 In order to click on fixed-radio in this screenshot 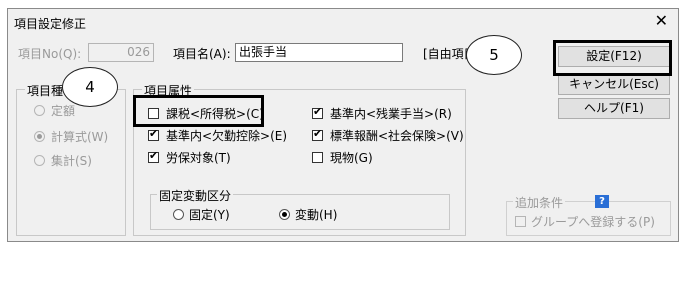, I will do `click(178, 214)`.